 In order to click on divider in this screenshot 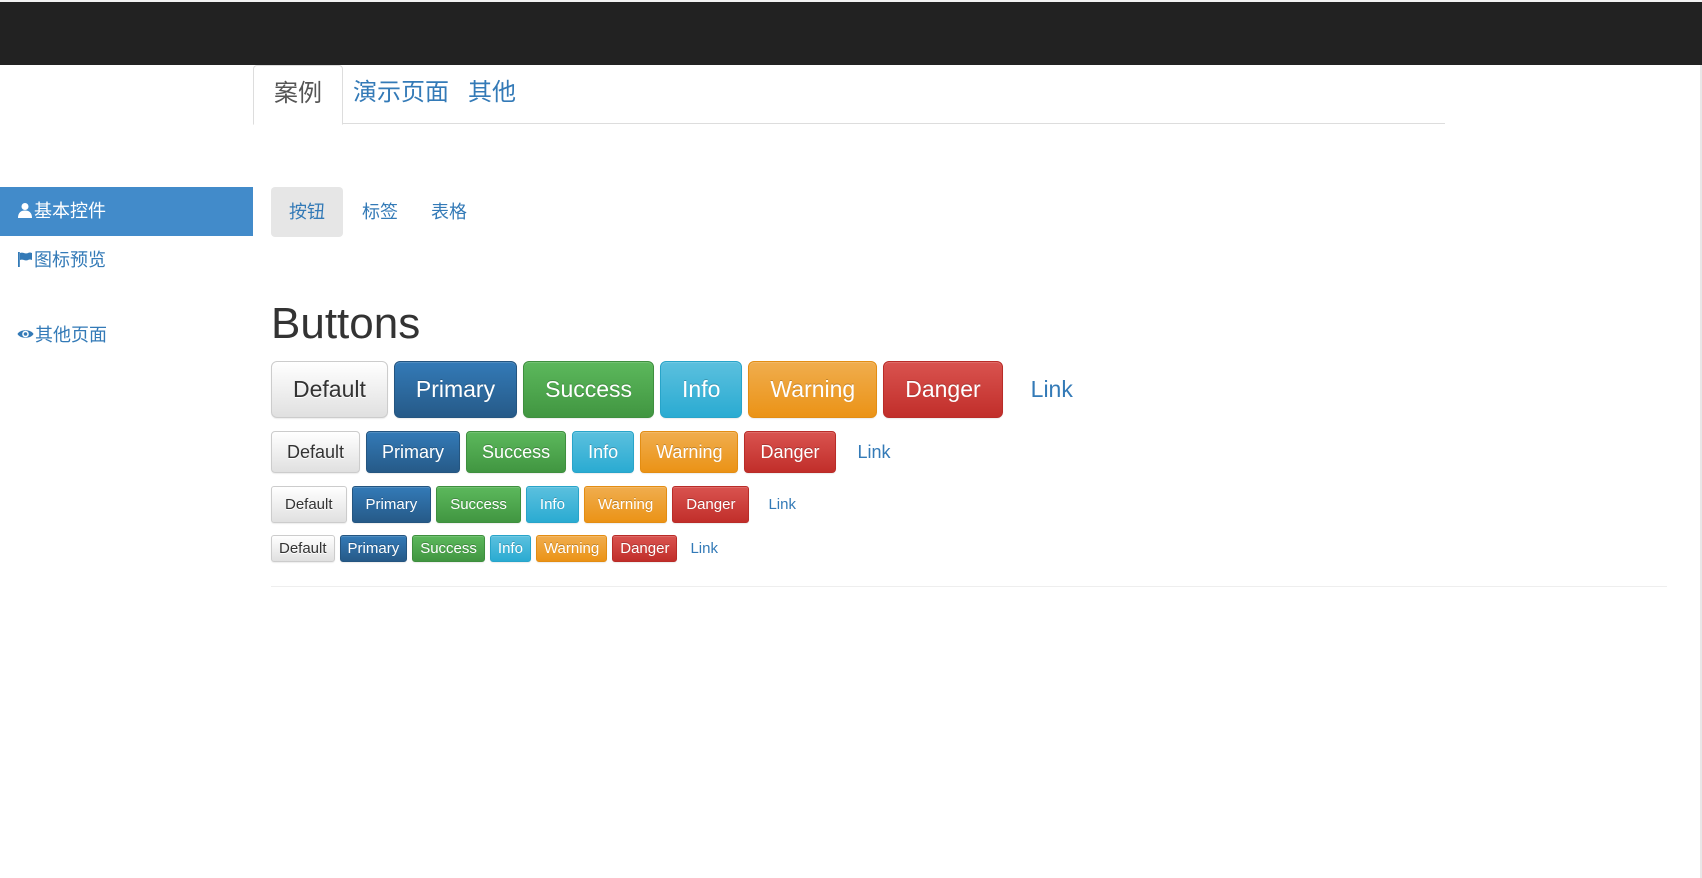, I will do `click(969, 586)`.